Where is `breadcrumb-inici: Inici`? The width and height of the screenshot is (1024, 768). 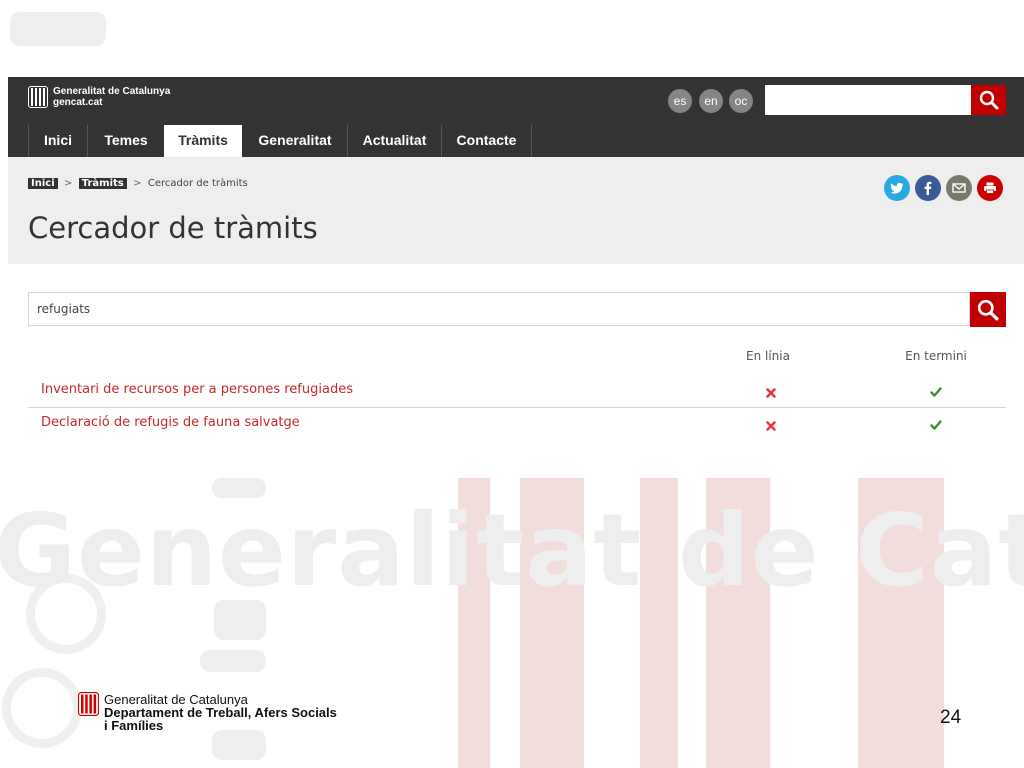
breadcrumb-inici: Inici is located at coordinates (43, 183).